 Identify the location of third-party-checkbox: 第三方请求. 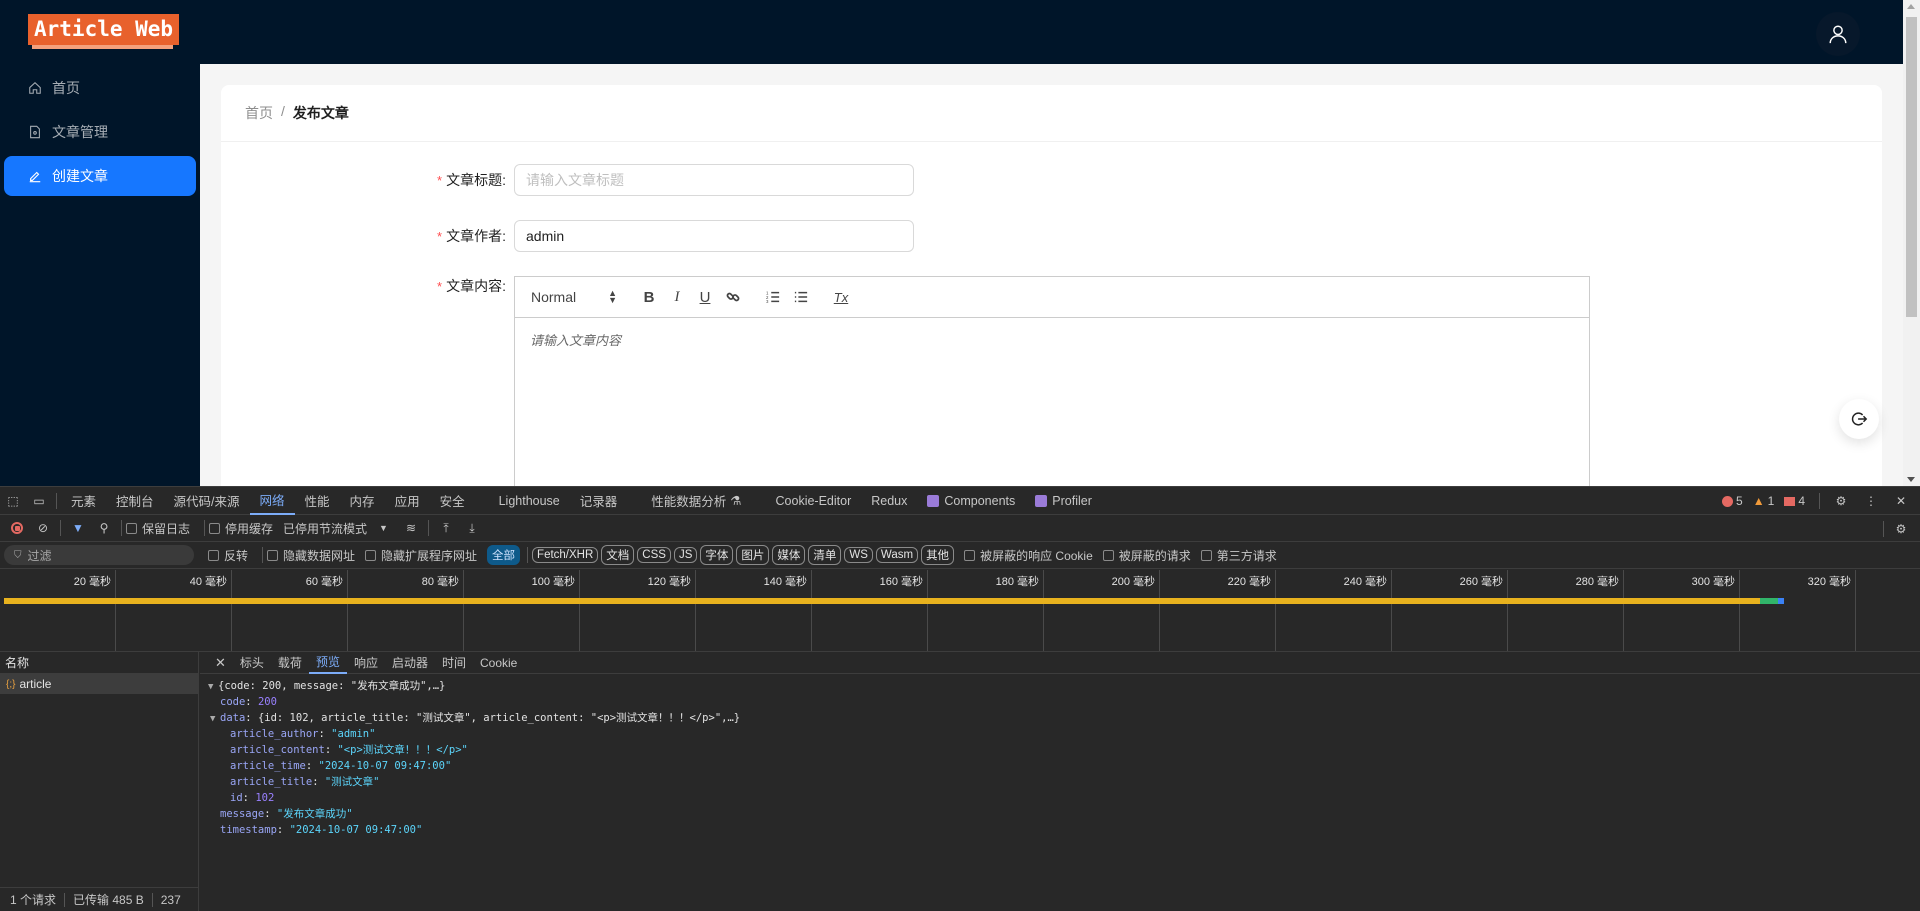
(1238, 555).